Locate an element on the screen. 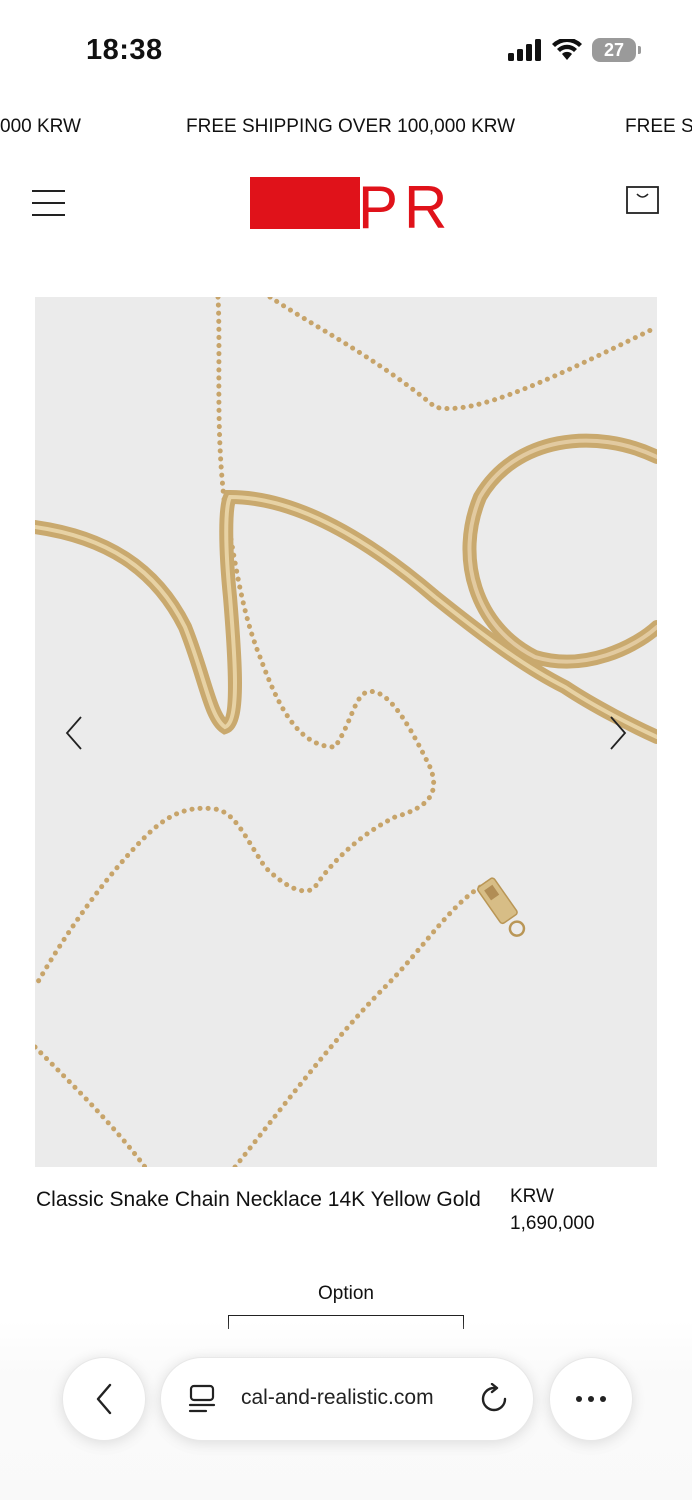 This screenshot has width=692, height=1500. next-image-button is located at coordinates (618, 733).